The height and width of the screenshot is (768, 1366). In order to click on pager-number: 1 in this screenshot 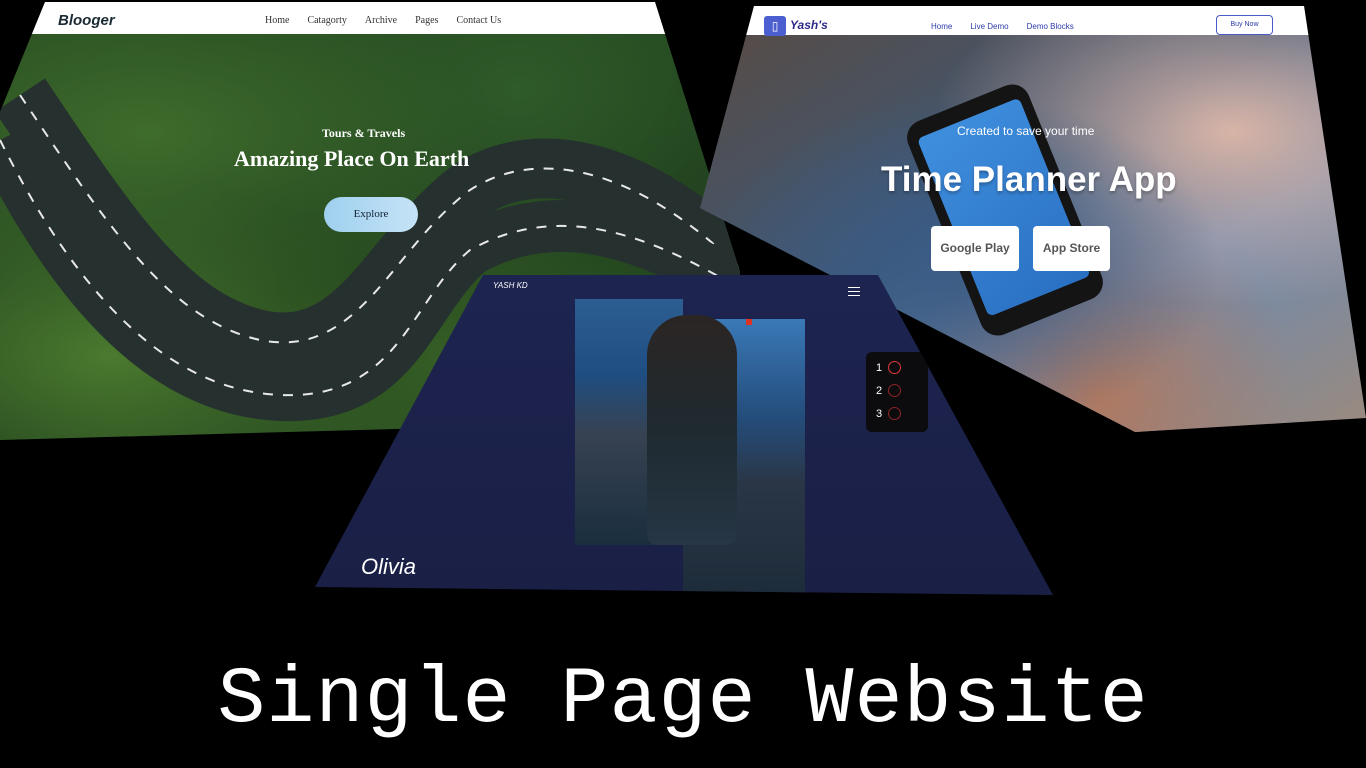, I will do `click(879, 368)`.